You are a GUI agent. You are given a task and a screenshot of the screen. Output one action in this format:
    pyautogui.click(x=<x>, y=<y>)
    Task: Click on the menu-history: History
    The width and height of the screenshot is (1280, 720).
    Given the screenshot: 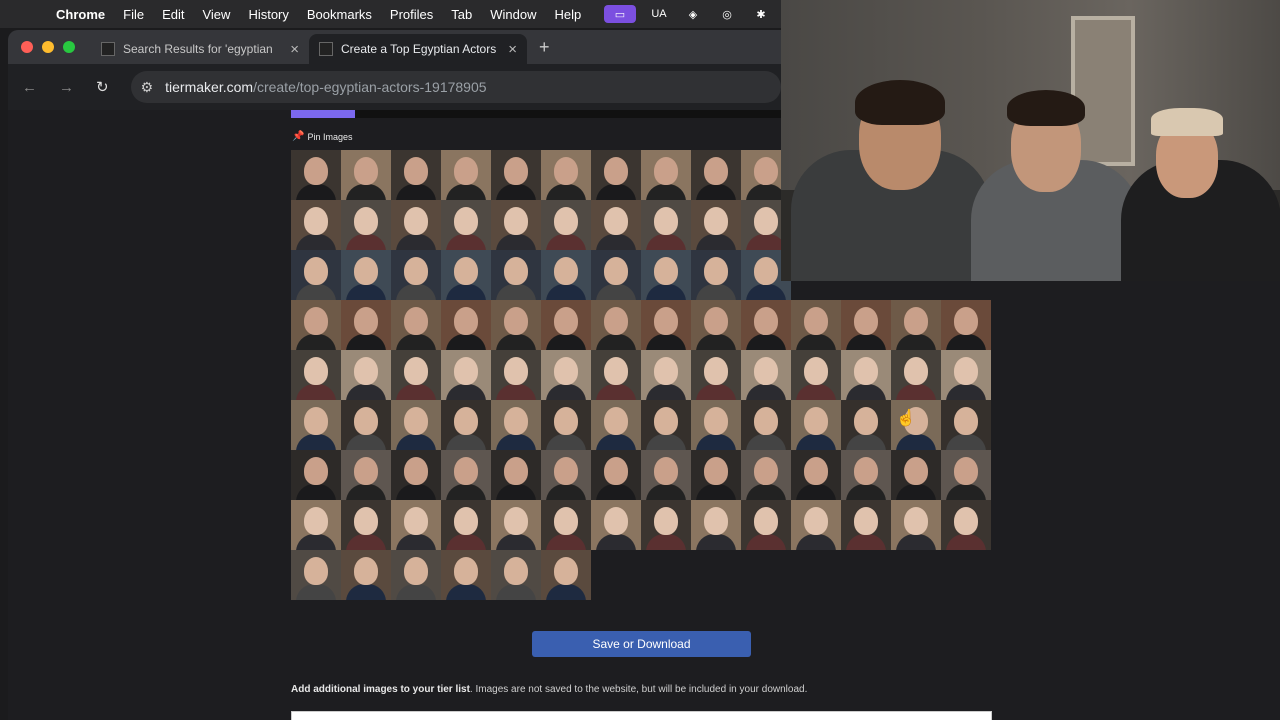 What is the action you would take?
    pyautogui.click(x=268, y=14)
    